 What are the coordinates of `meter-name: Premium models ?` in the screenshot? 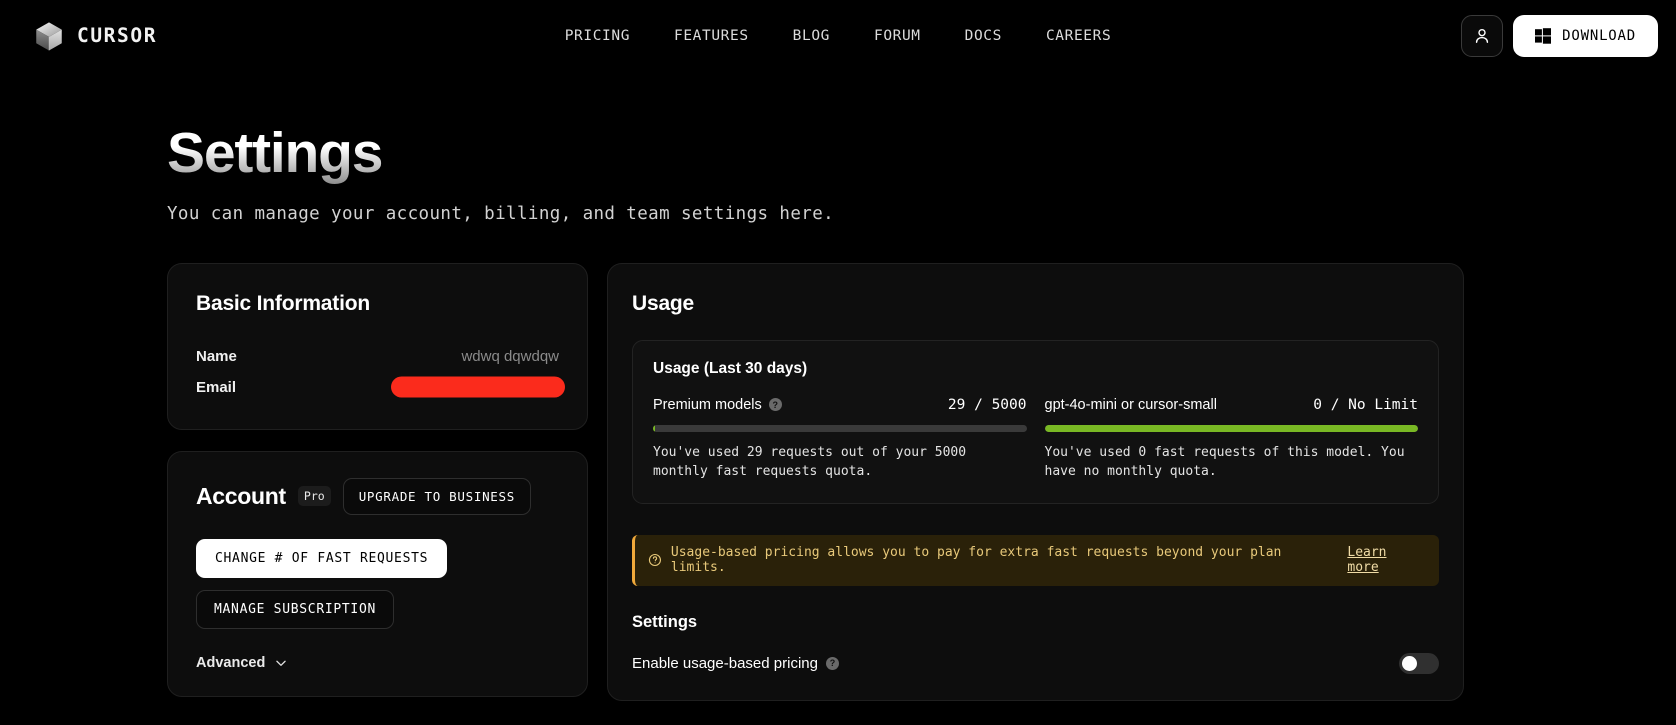 It's located at (717, 405).